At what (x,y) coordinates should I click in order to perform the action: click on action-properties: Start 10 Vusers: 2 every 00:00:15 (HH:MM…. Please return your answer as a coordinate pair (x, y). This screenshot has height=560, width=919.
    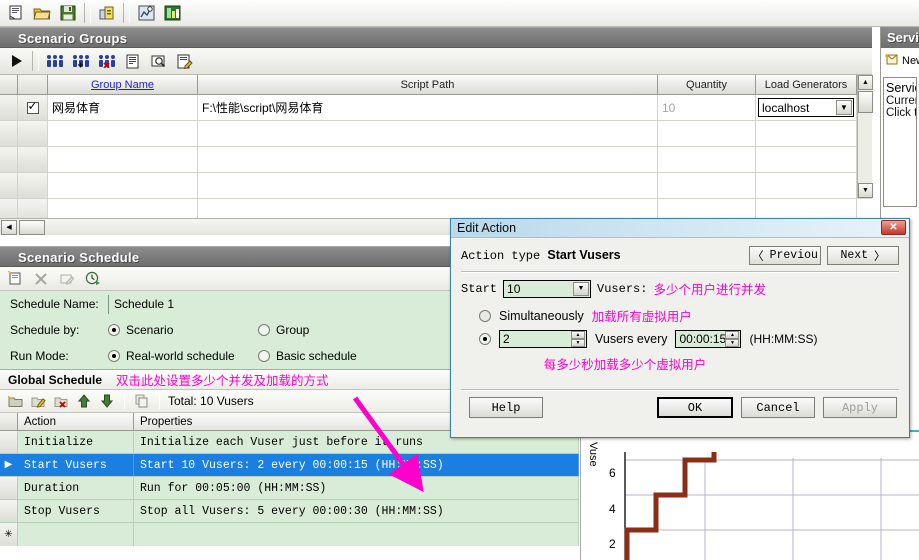
    Looking at the image, I should click on (356, 465).